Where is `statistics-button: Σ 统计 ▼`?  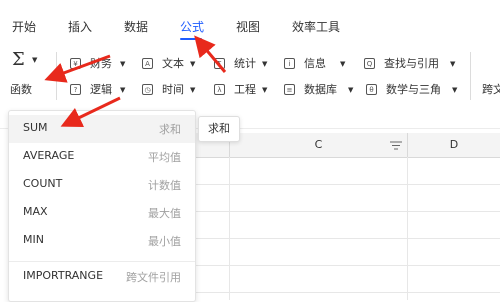
statistics-button: Σ 统计 ▼ is located at coordinates (244, 64).